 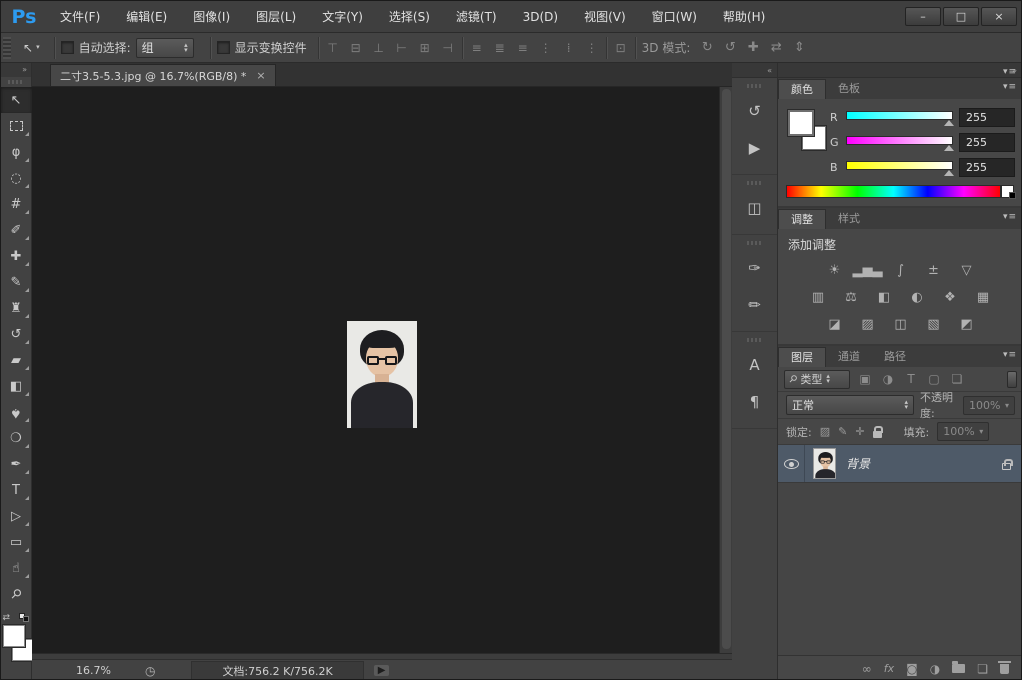 What do you see at coordinates (877, 431) in the screenshot?
I see `lock-all-icon` at bounding box center [877, 431].